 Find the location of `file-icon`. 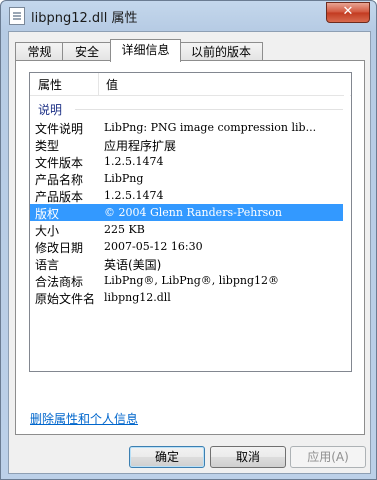

file-icon is located at coordinates (17, 16).